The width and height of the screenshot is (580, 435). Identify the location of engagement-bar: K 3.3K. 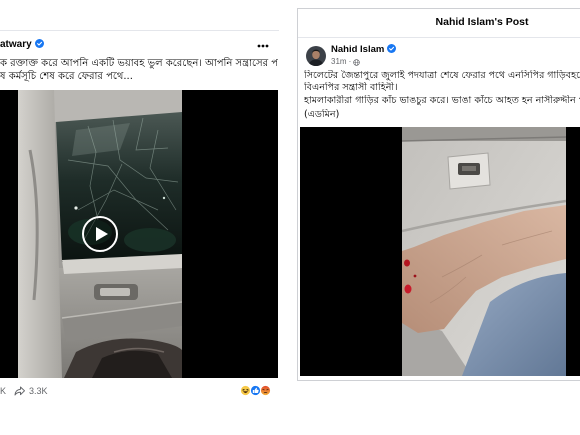
(139, 391).